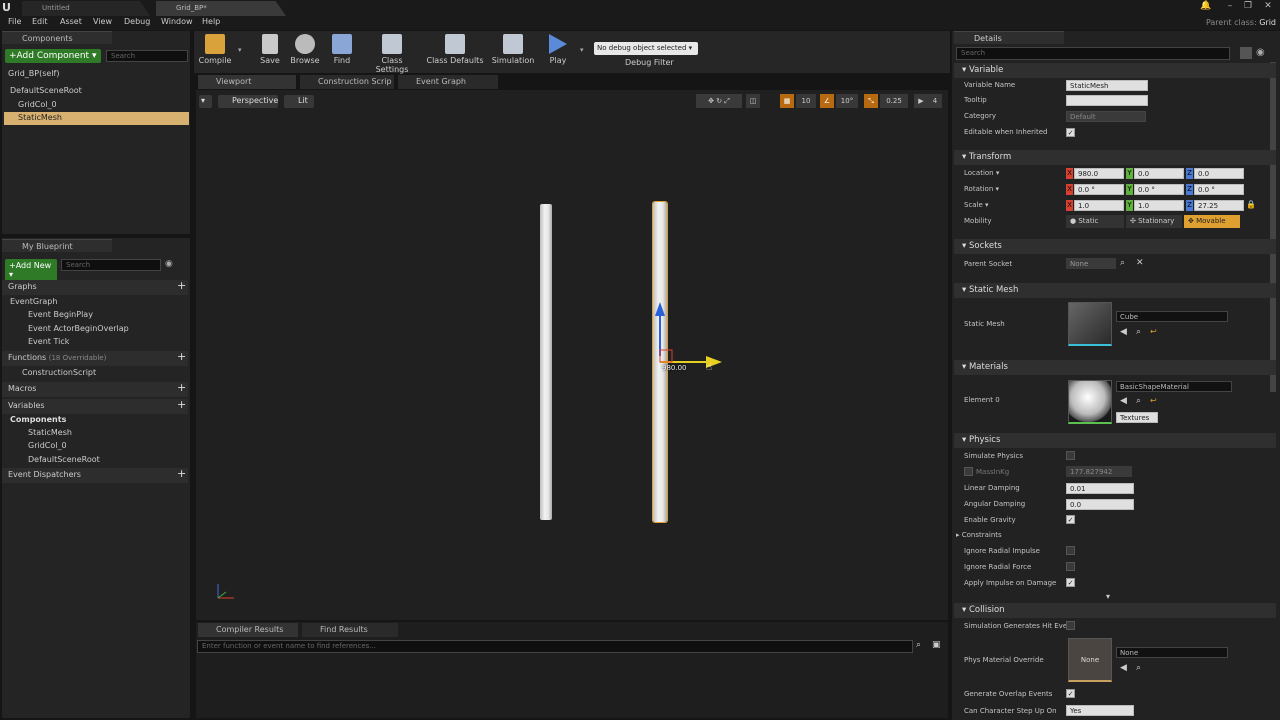 This screenshot has width=1280, height=720. I want to click on collision-section: ▾ Collision, so click(1115, 610).